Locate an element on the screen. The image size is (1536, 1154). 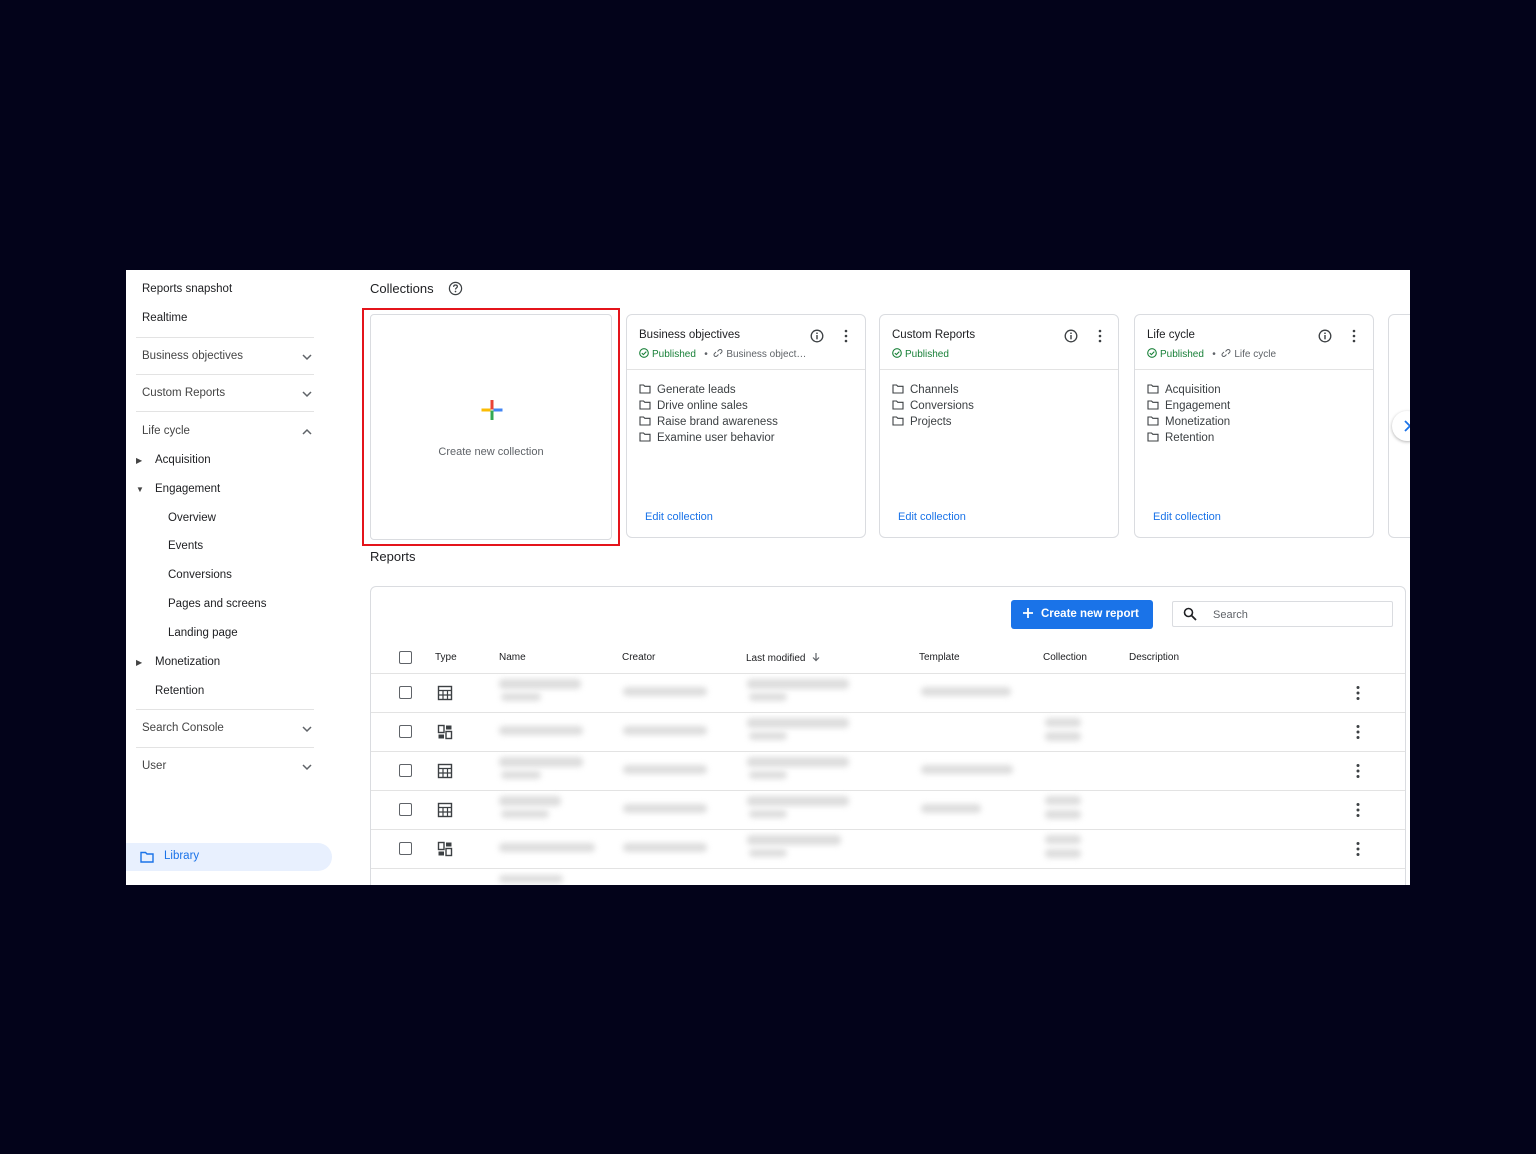
nav-pages-and-screens: Pages and screens is located at coordinates (217, 604).